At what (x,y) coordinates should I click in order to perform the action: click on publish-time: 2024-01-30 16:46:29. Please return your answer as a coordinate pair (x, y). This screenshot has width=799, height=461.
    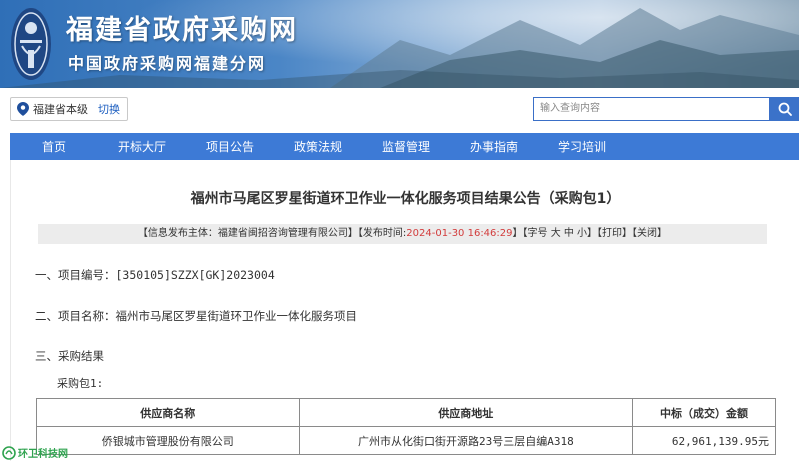
    Looking at the image, I should click on (459, 233).